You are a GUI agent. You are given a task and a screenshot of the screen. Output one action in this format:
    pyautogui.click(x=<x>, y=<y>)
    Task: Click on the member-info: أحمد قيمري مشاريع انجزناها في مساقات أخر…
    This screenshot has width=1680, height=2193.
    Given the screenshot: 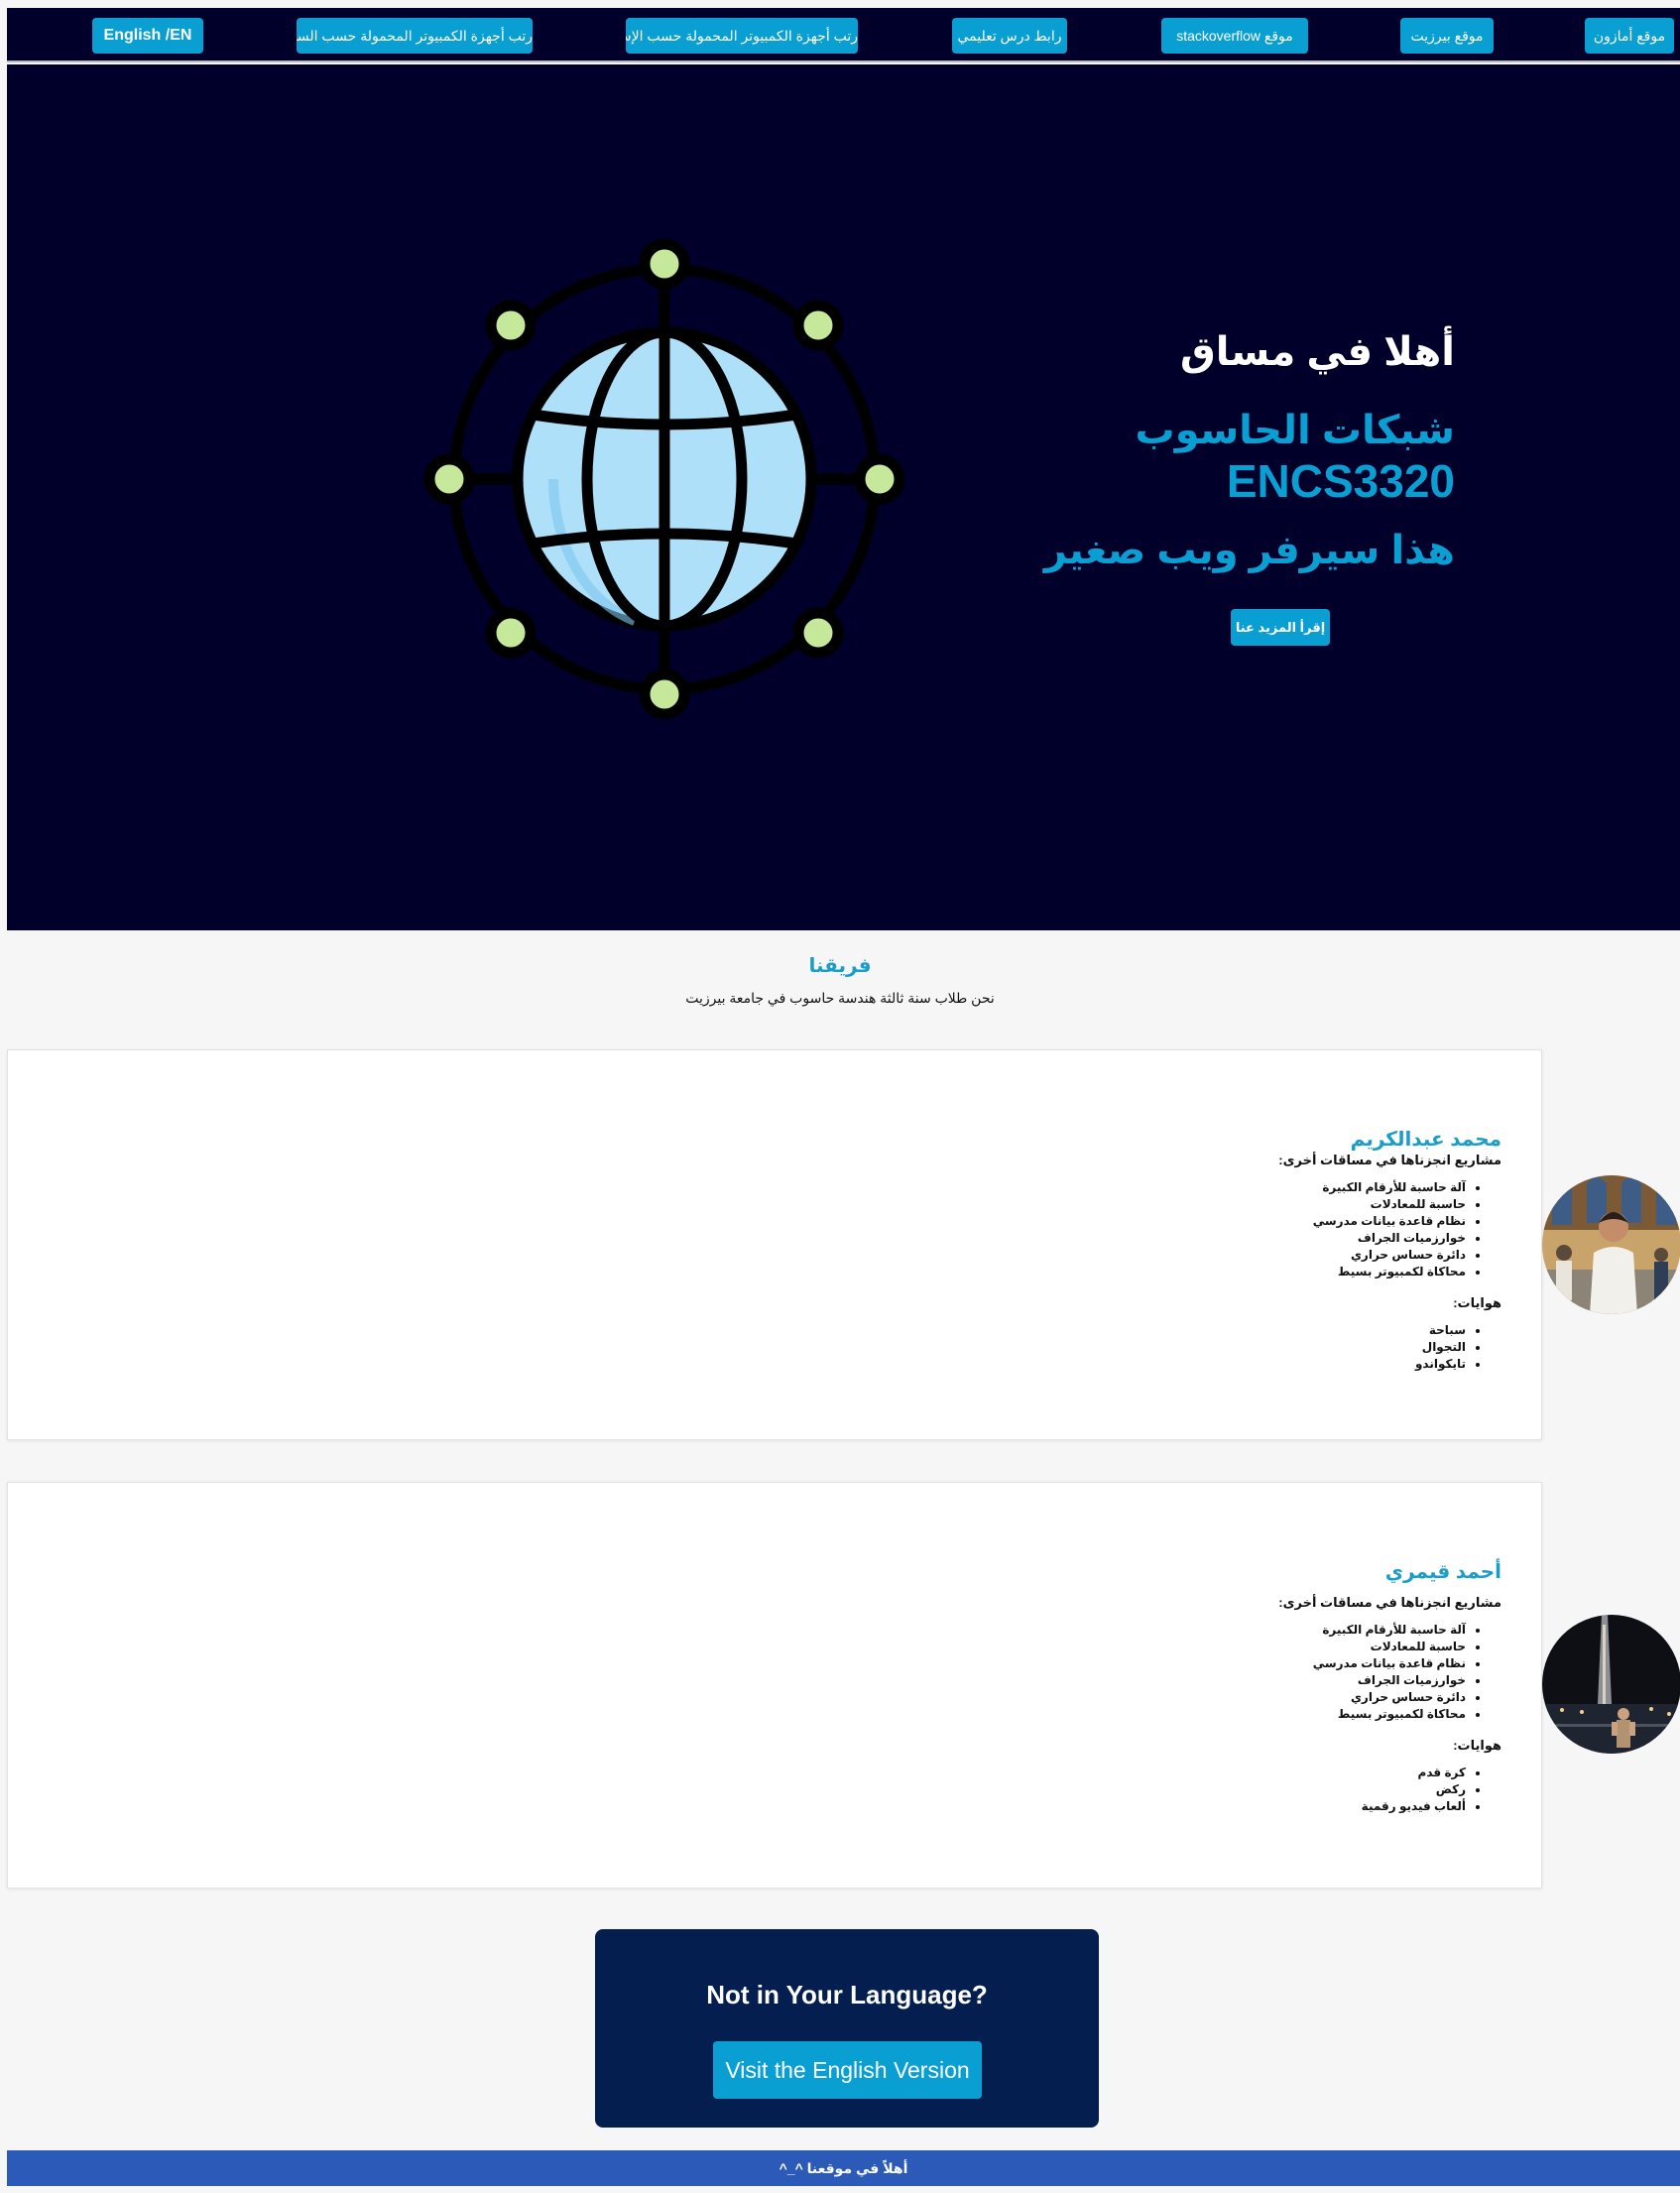 What is the action you would take?
    pyautogui.click(x=1253, y=1694)
    